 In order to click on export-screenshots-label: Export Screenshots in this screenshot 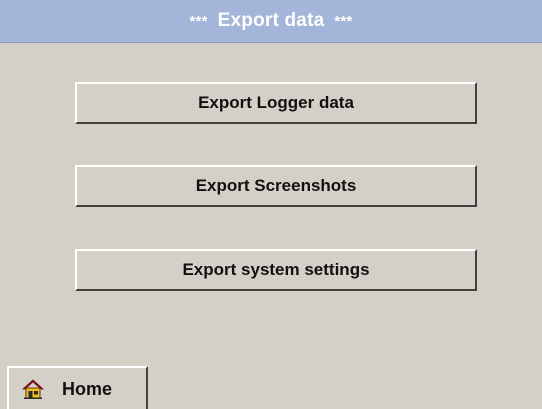, I will do `click(276, 185)`.